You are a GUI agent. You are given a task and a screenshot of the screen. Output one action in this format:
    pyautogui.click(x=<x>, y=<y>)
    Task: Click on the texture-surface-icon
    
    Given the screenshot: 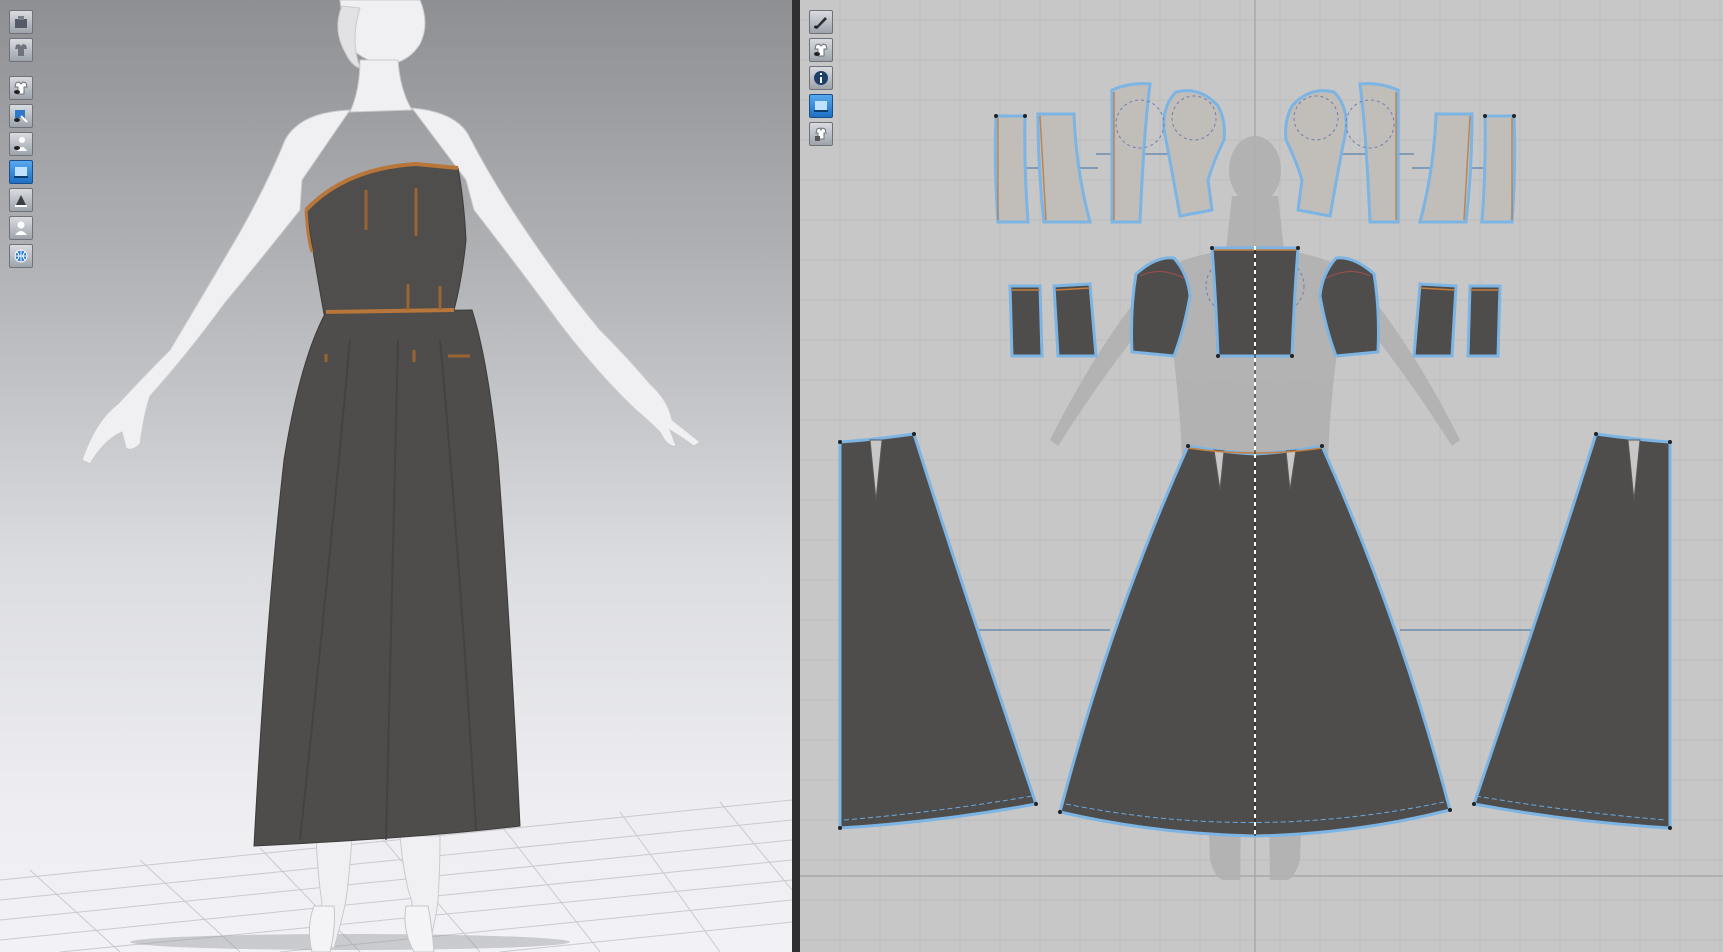 What is the action you would take?
    pyautogui.click(x=21, y=172)
    